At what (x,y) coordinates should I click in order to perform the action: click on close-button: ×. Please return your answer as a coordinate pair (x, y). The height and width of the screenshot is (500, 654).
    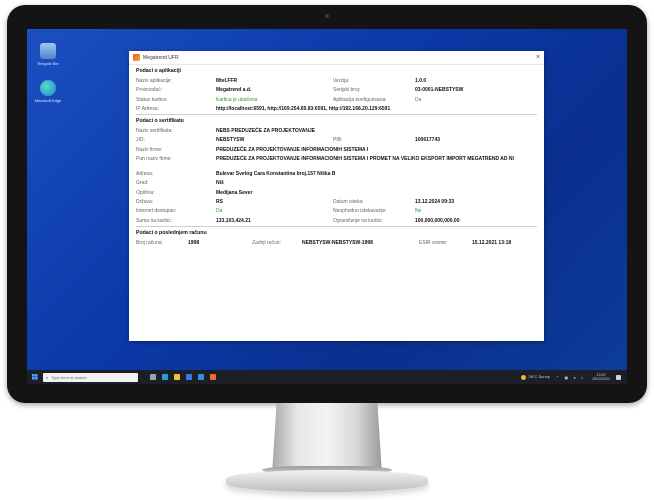
    Looking at the image, I should click on (538, 57).